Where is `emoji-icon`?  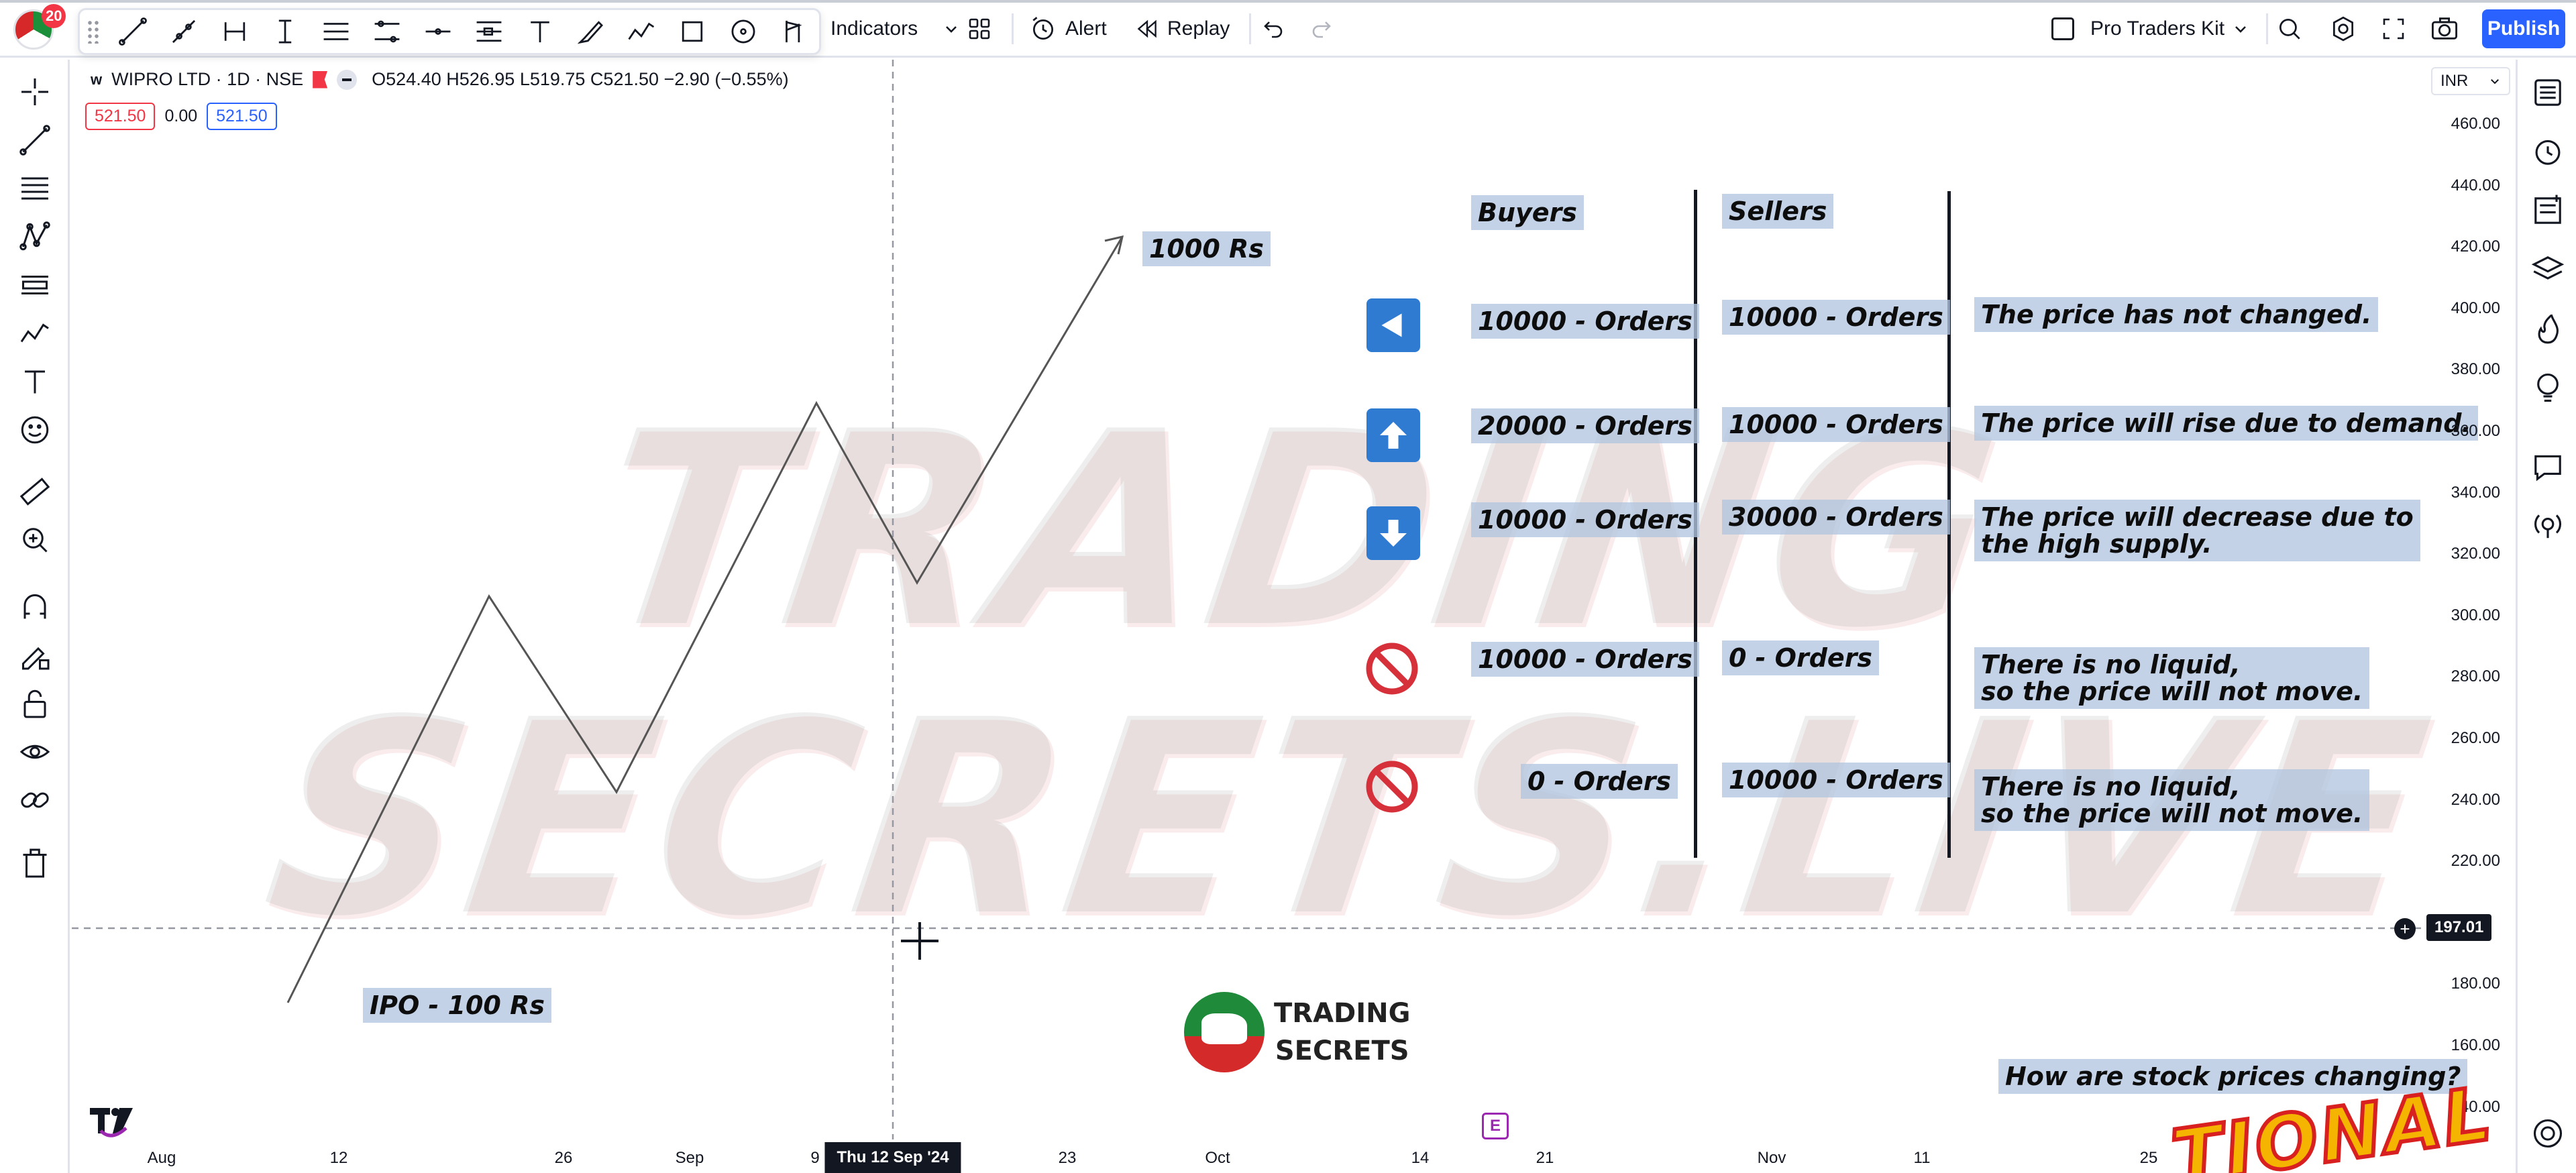 emoji-icon is located at coordinates (35, 430).